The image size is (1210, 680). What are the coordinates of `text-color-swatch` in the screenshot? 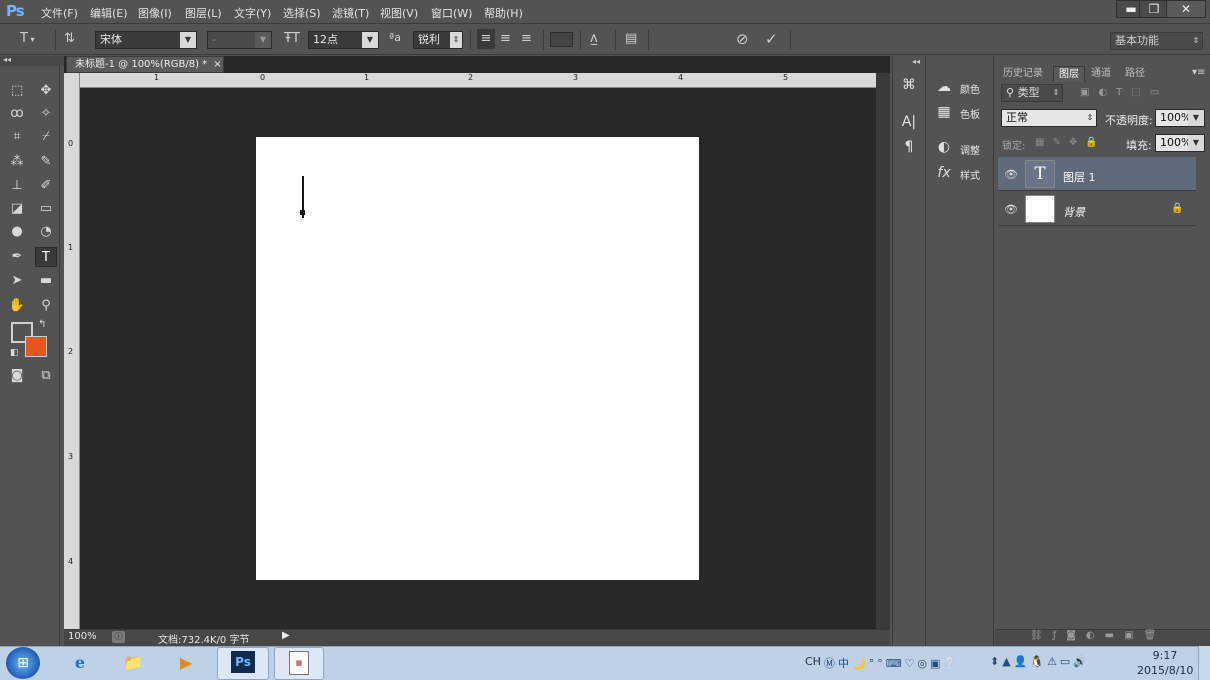 It's located at (561, 39).